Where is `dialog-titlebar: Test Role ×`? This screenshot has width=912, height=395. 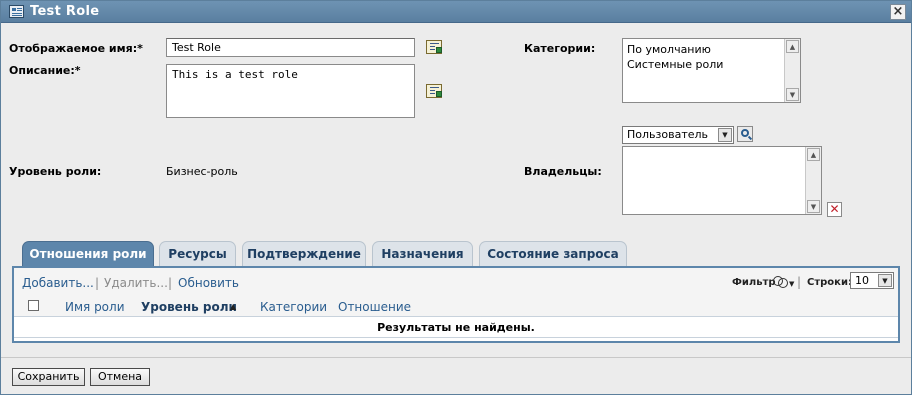
dialog-titlebar: Test Role × is located at coordinates (456, 12).